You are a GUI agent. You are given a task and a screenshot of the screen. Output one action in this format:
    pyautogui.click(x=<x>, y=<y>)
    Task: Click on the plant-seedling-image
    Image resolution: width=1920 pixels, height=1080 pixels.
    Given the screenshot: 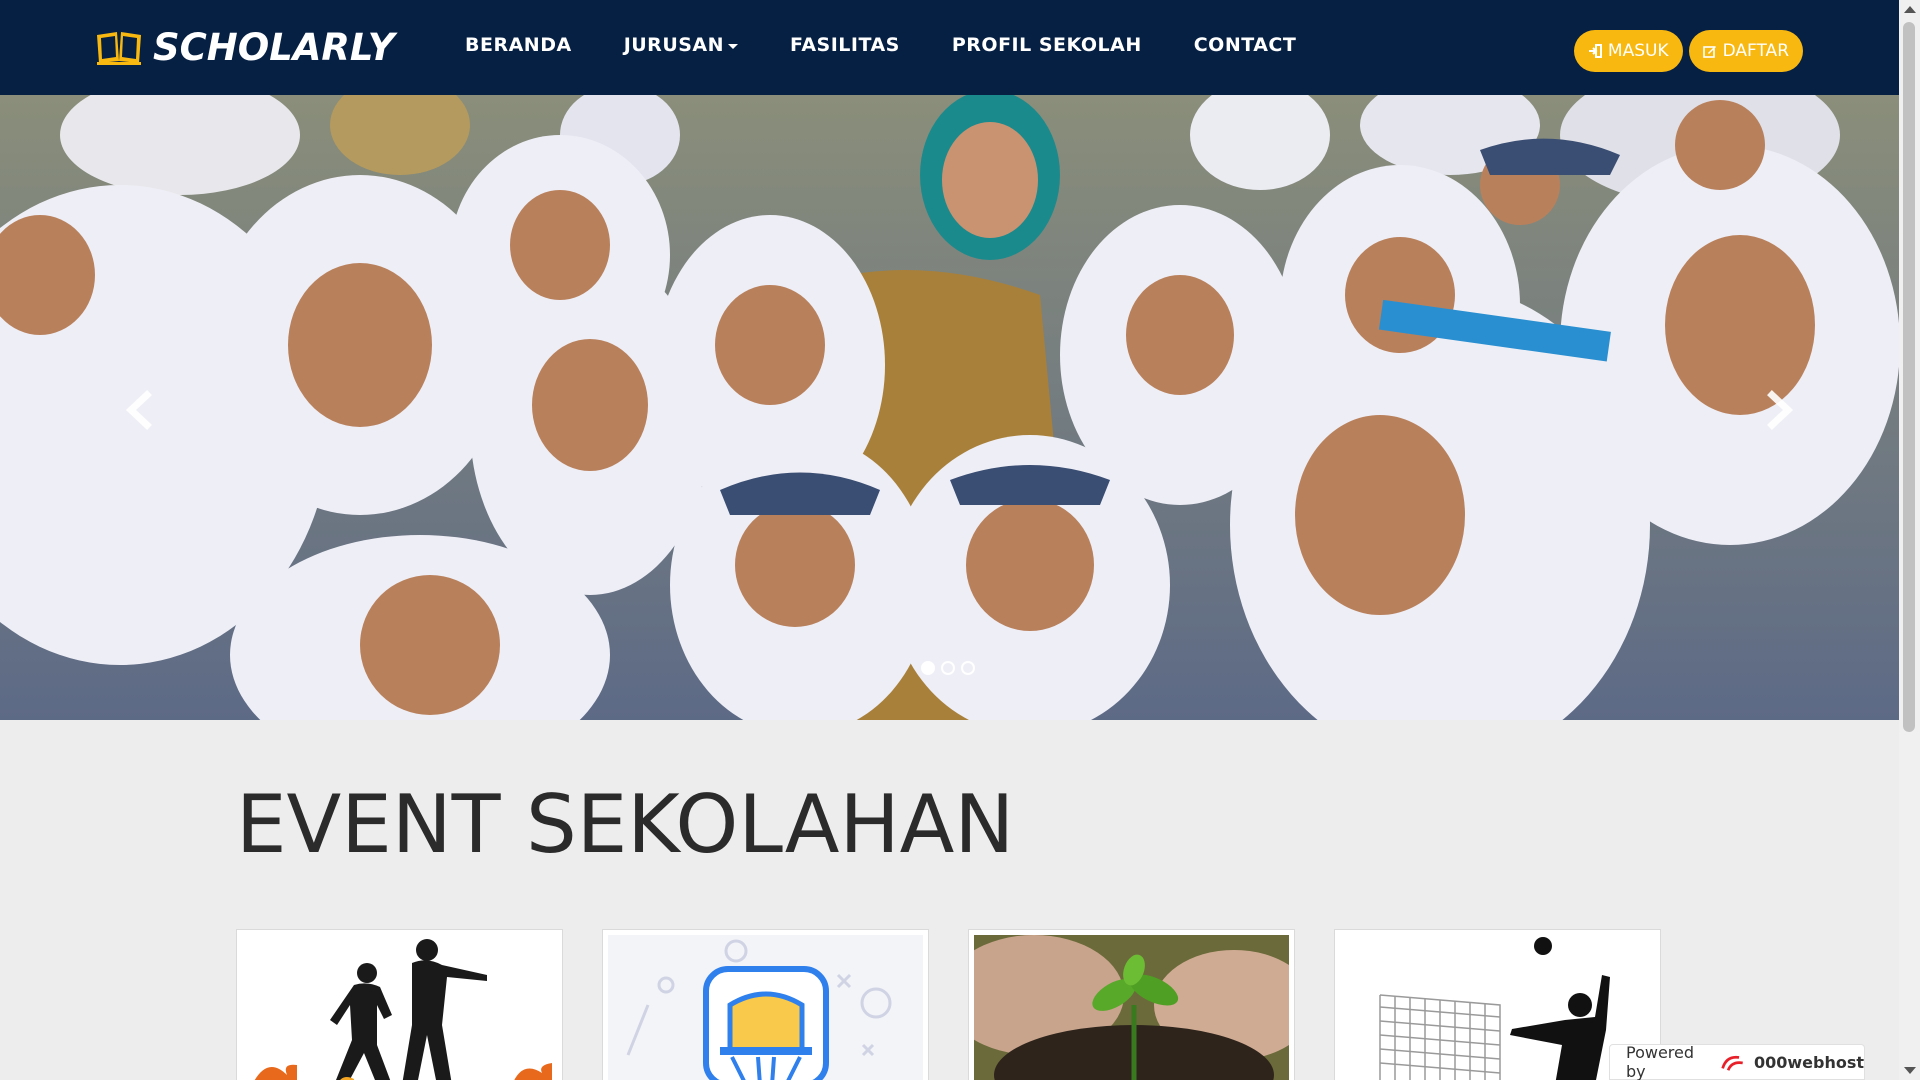 What is the action you would take?
    pyautogui.click(x=1131, y=1007)
    